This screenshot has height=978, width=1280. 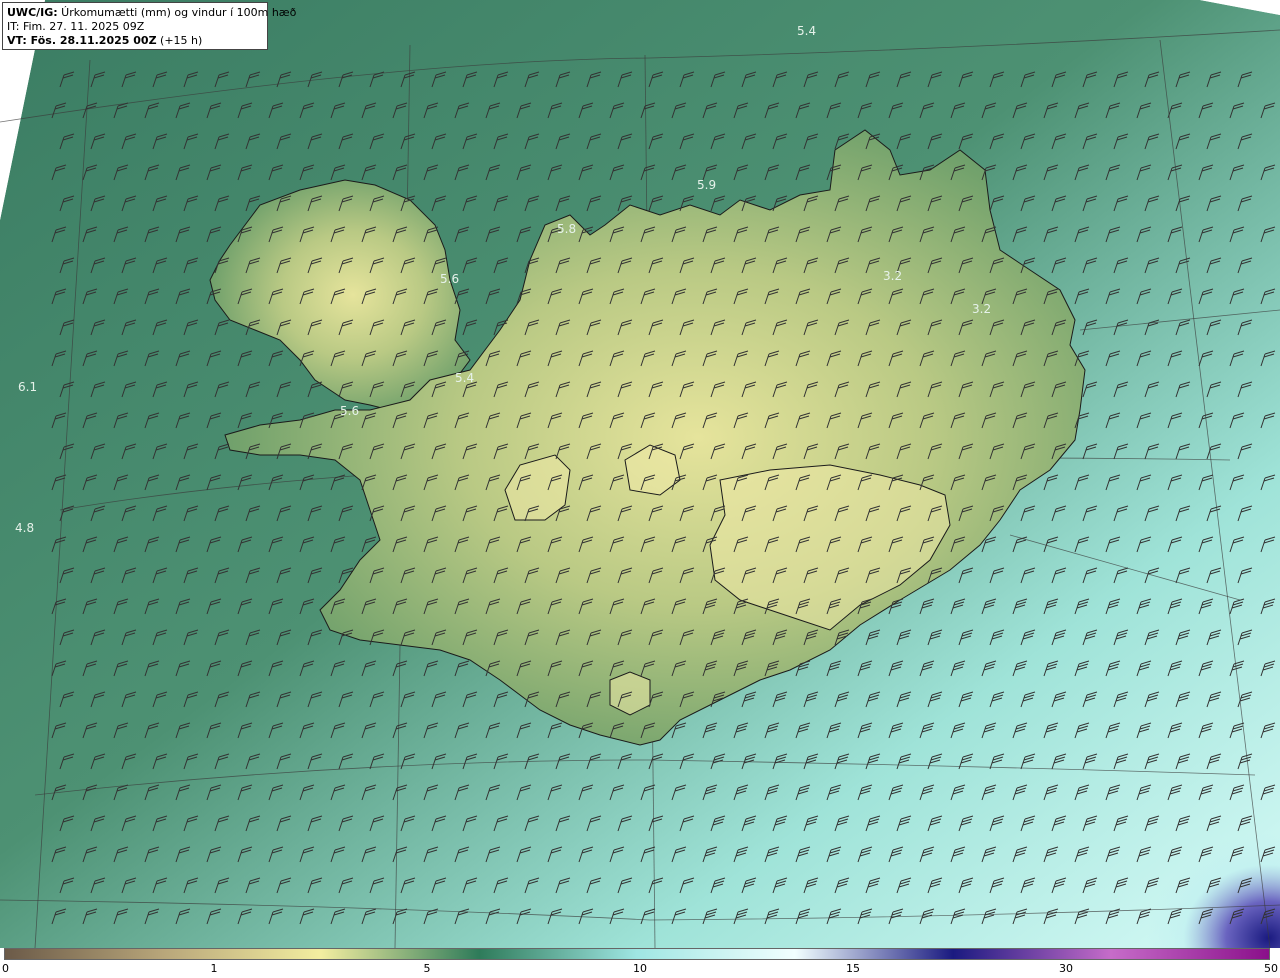 What do you see at coordinates (566, 229) in the screenshot?
I see `map-label: 5.8` at bounding box center [566, 229].